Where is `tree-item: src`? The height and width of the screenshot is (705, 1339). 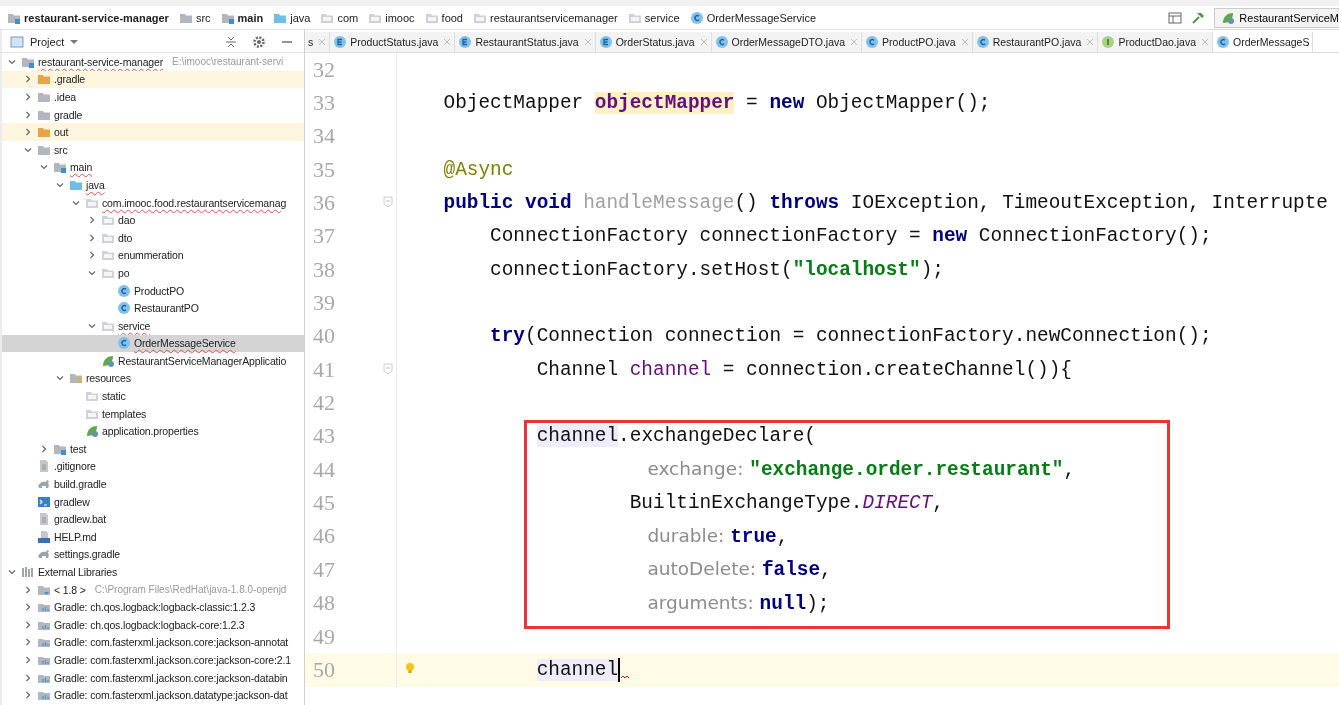
tree-item: src is located at coordinates (153, 149).